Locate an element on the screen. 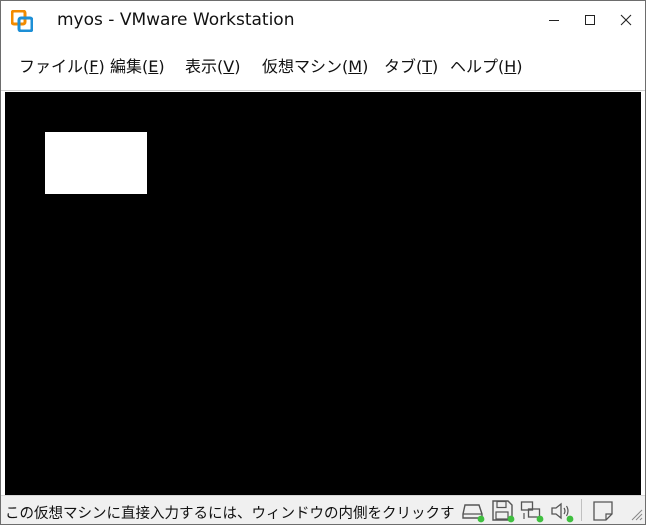  menu-help: ヘルプ(H) is located at coordinates (486, 65).